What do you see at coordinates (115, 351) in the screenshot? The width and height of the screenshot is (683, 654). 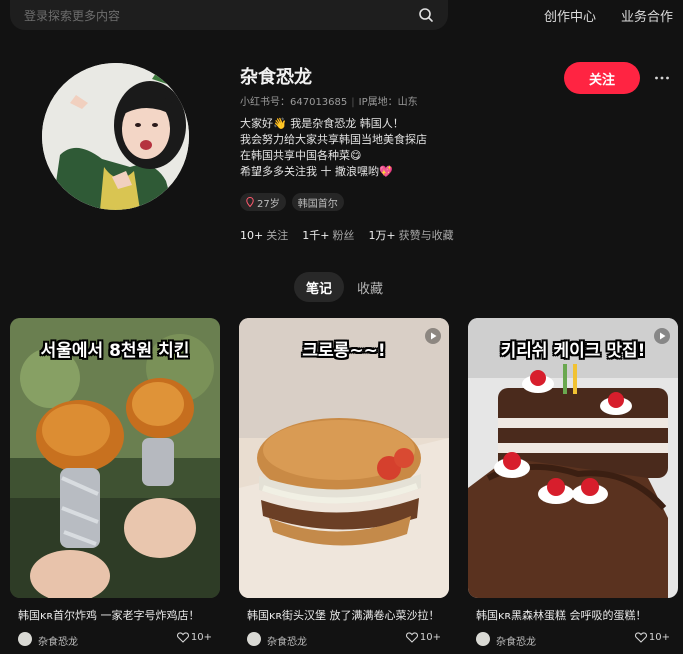 I see `note-cover-caption: 서울에서 8천원 치킨` at bounding box center [115, 351].